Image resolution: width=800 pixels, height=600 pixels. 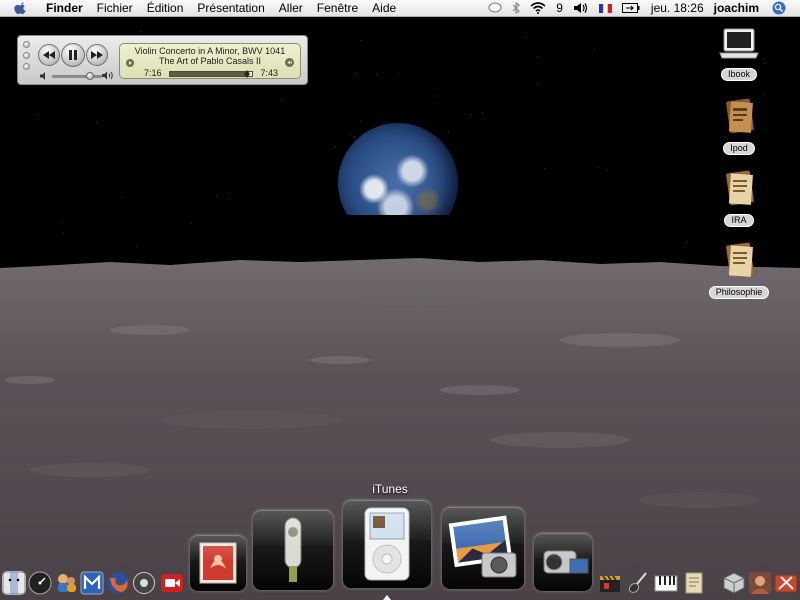 What do you see at coordinates (218, 563) in the screenshot?
I see `dock-item-mail` at bounding box center [218, 563].